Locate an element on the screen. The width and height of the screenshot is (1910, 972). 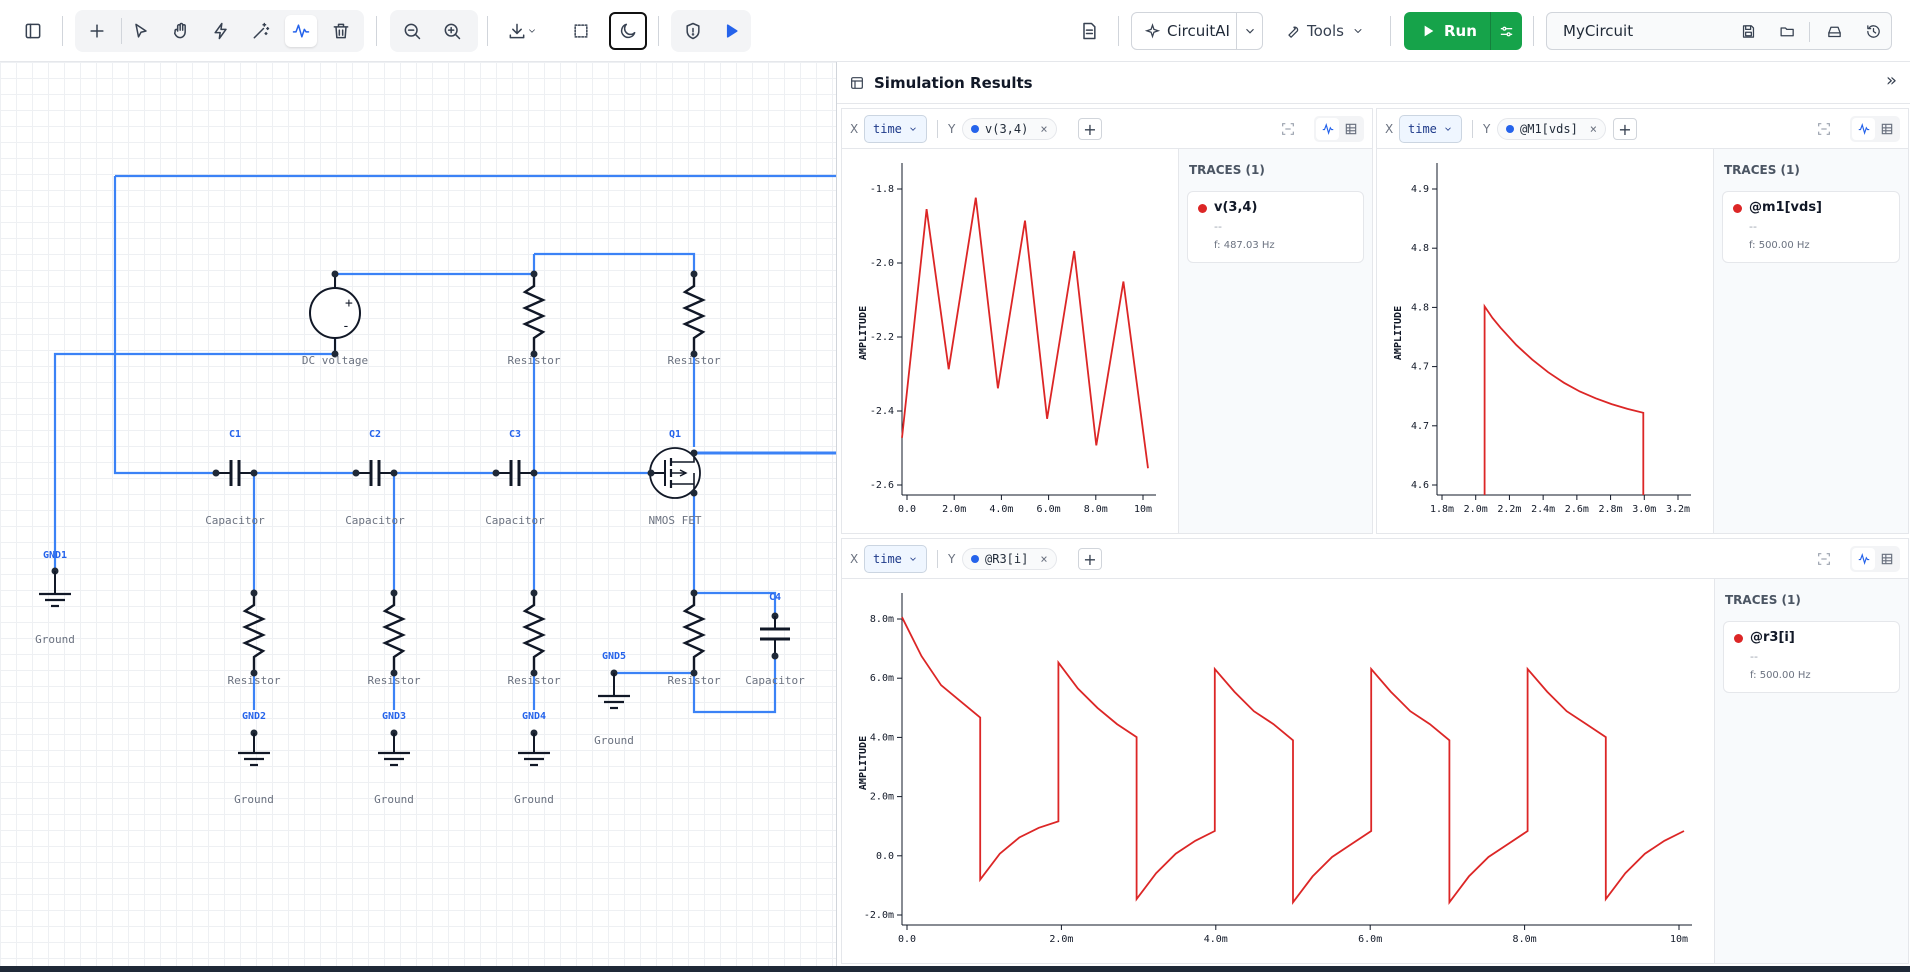
trace-card: @m1[vds] -- f: 500.00 Hz is located at coordinates (1811, 227).